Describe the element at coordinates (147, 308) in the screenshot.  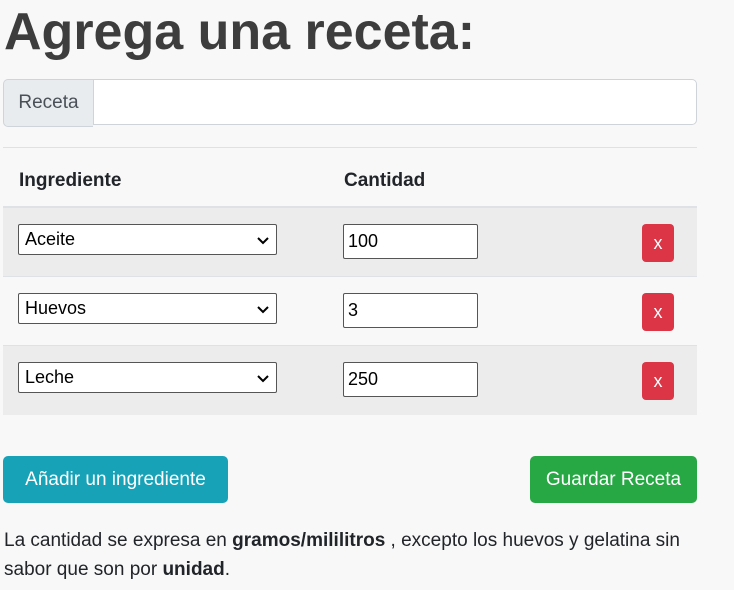
I see `ingredient-select: Huevos` at that location.